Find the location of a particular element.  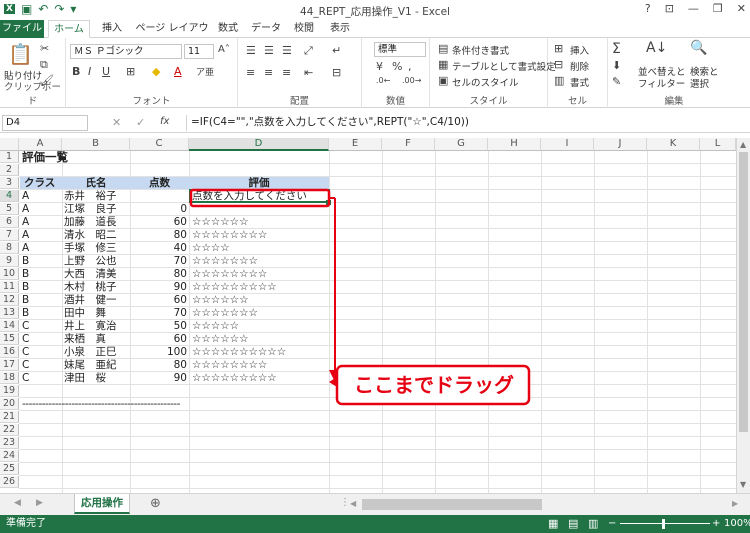

zoom-level: 100% is located at coordinates (737, 524).